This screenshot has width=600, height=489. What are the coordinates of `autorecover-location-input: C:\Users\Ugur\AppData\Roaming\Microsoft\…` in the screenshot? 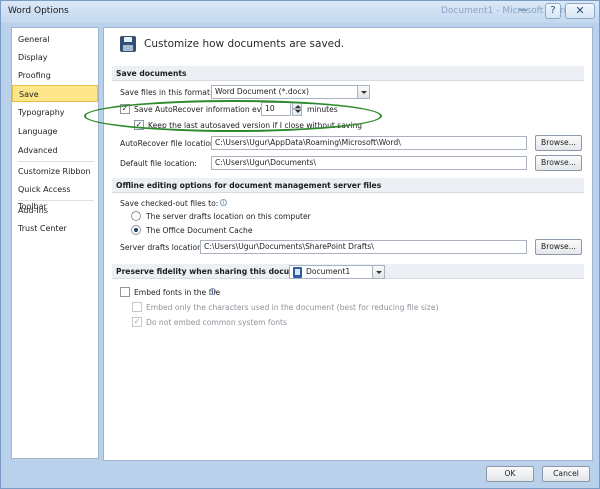 It's located at (369, 143).